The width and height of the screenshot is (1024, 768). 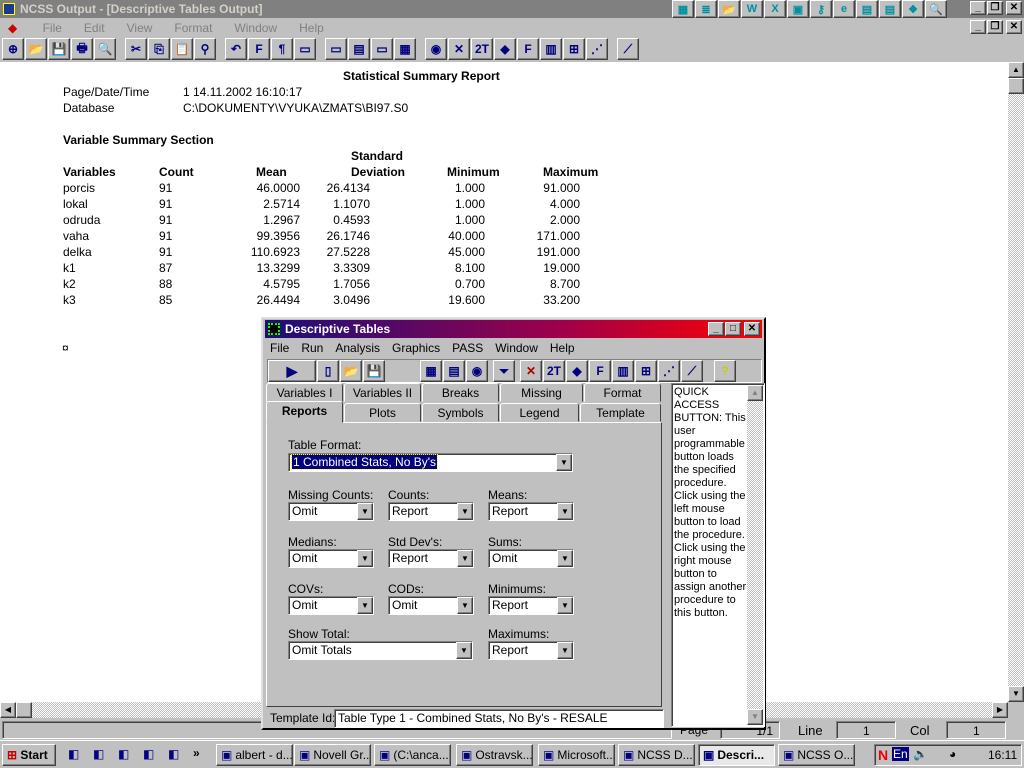 I want to click on new-icon: ▯, so click(x=328, y=371).